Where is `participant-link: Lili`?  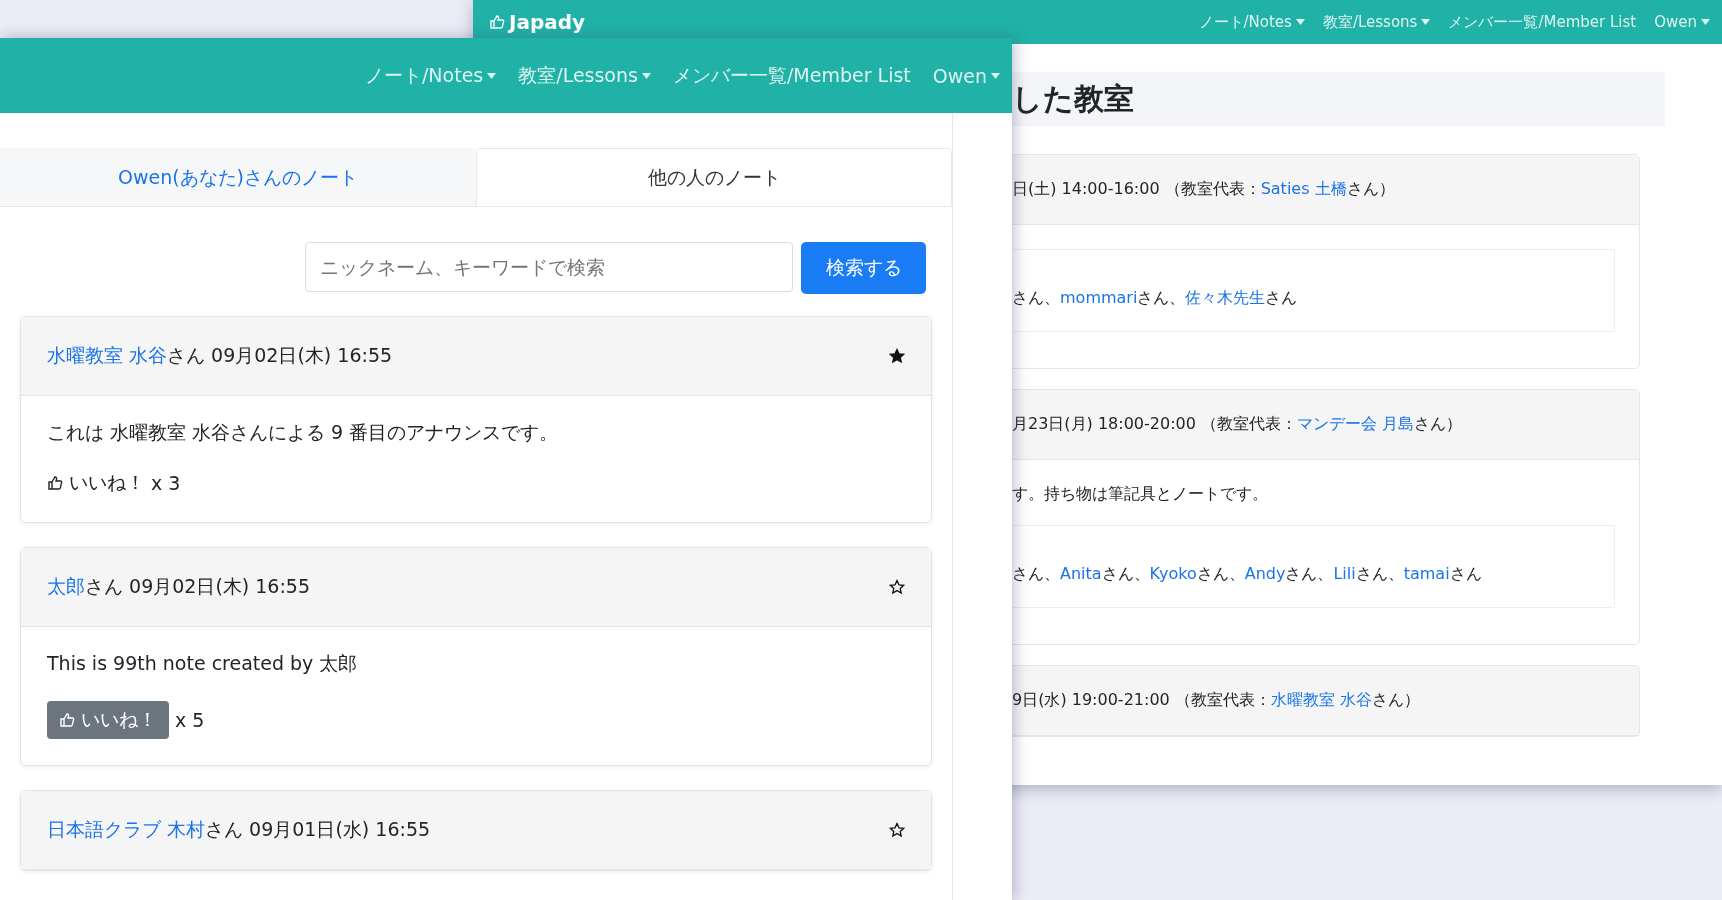
participant-link: Lili is located at coordinates (1344, 573).